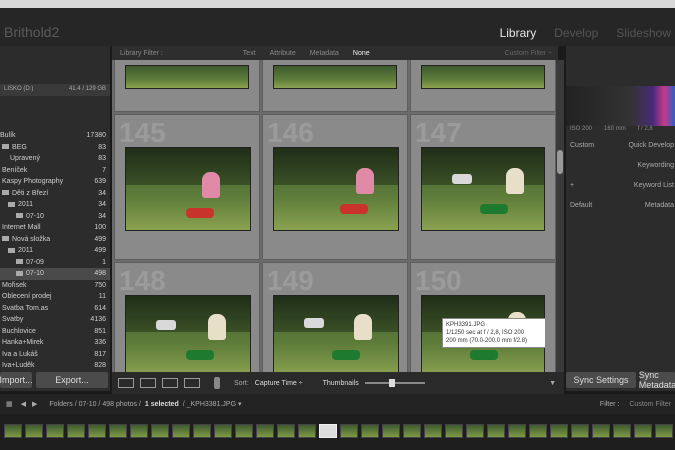  I want to click on filter-tab-text: Text, so click(249, 53).